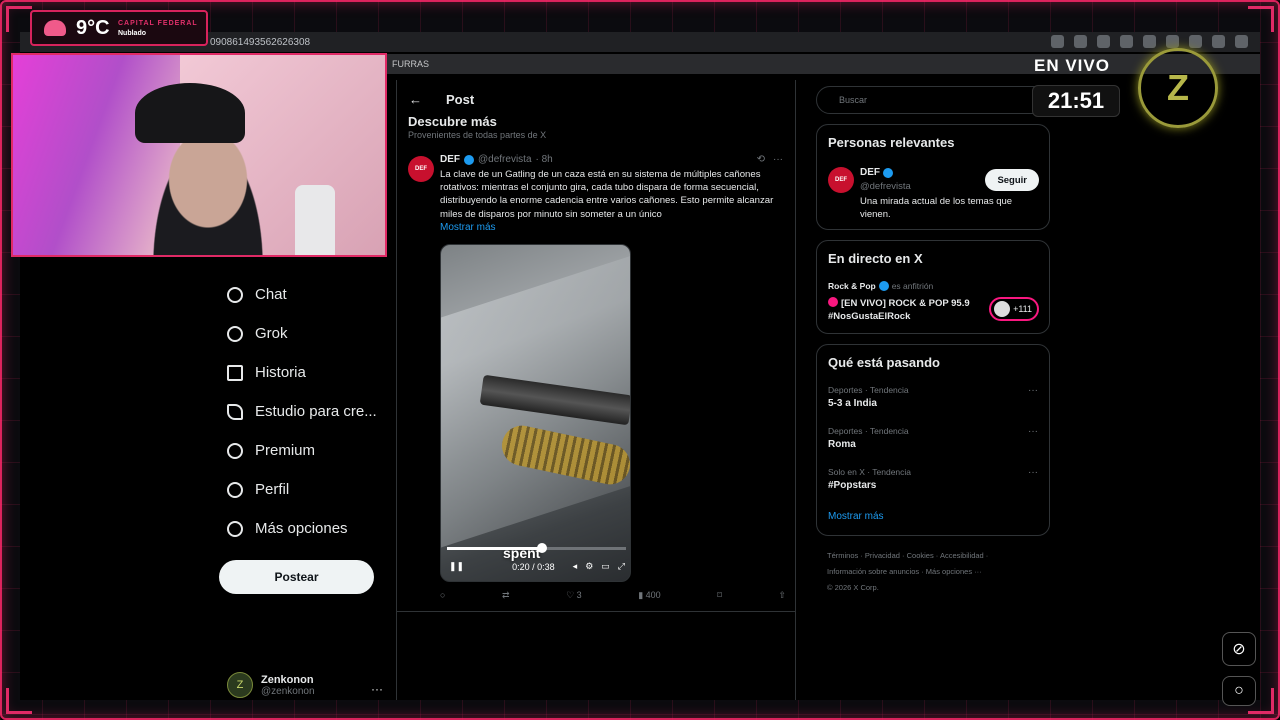 Image resolution: width=1280 pixels, height=720 pixels. Describe the element at coordinates (535, 413) in the screenshot. I see `video-player: spent ❚❚ 0:20 / 0:38 ◂ ⚙ ▭ ⤢` at that location.